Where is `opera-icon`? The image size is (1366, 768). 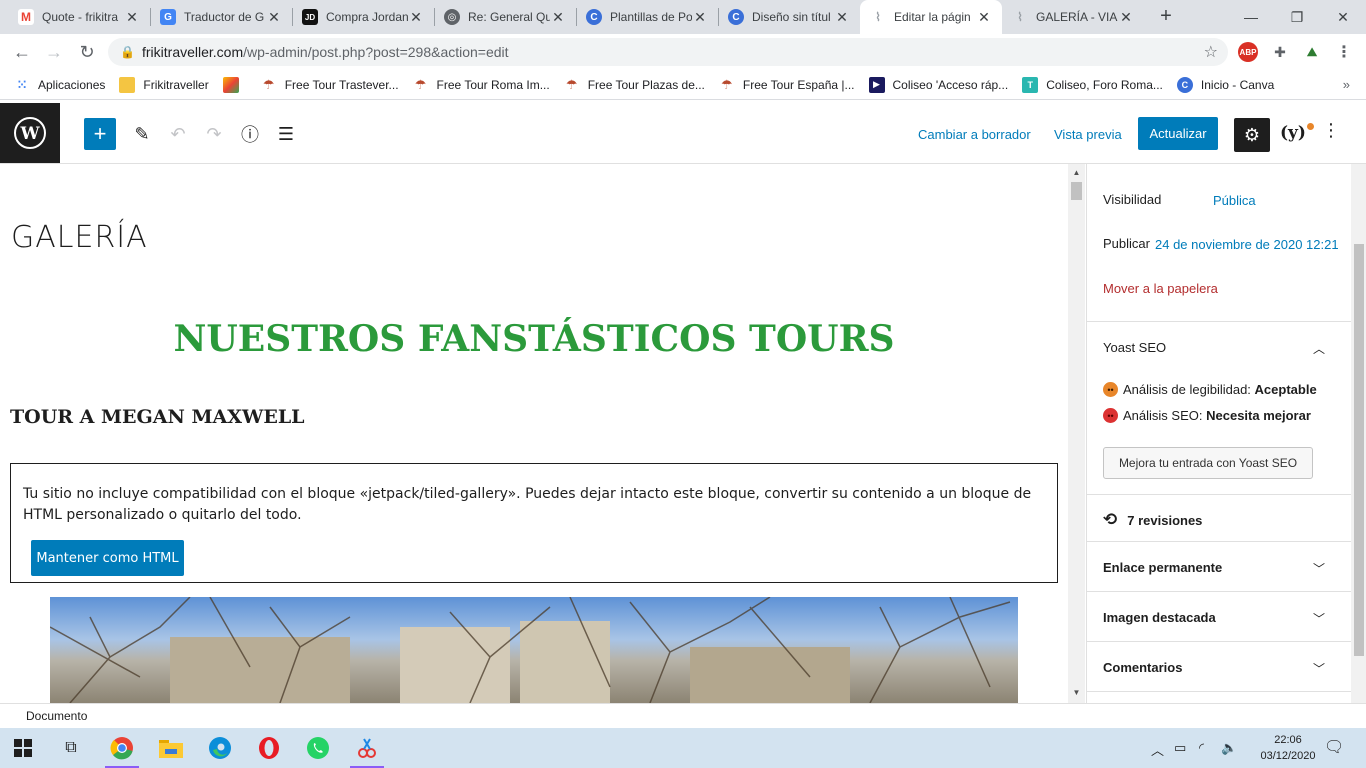
opera-icon is located at coordinates (269, 748).